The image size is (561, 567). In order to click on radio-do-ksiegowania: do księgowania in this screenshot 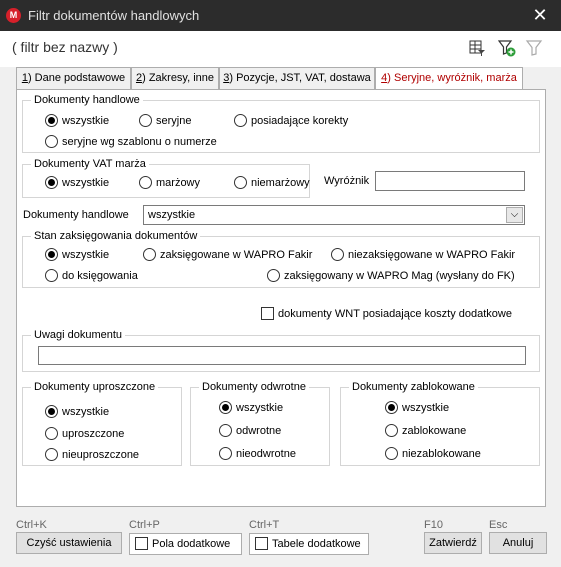, I will do `click(91, 276)`.